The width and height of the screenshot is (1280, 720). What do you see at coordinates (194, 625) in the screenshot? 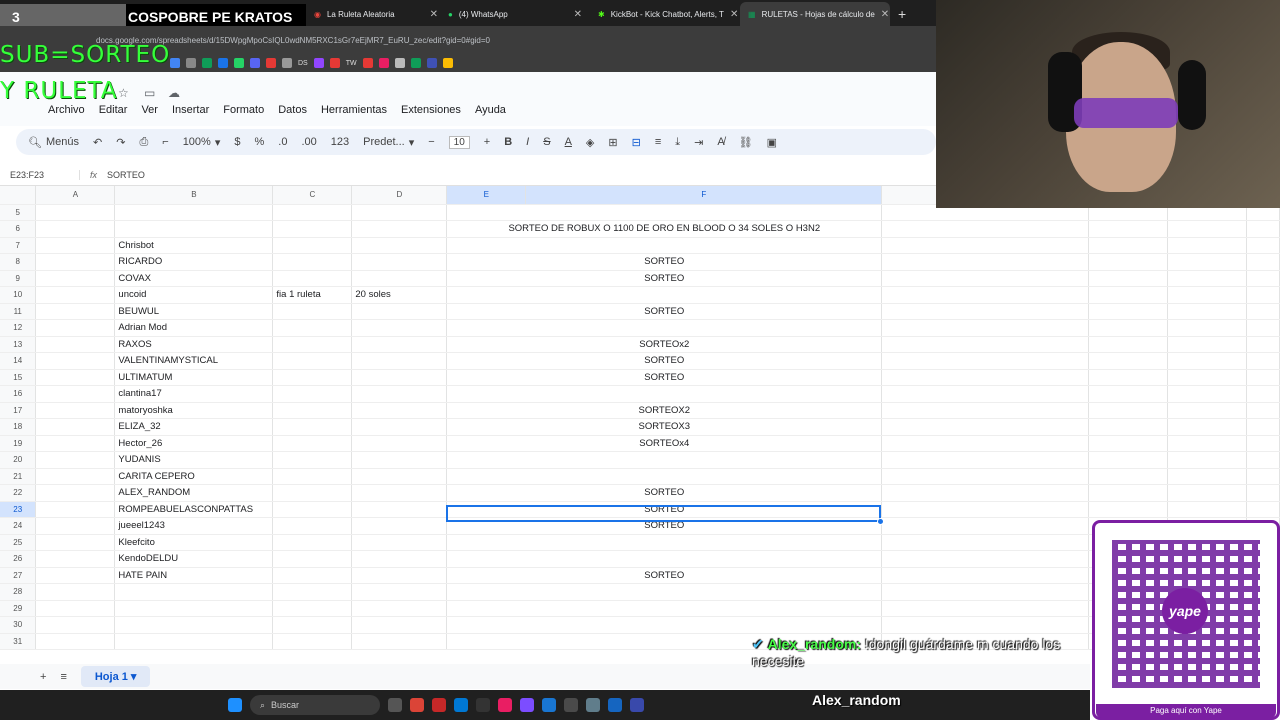
I see `cell-b` at bounding box center [194, 625].